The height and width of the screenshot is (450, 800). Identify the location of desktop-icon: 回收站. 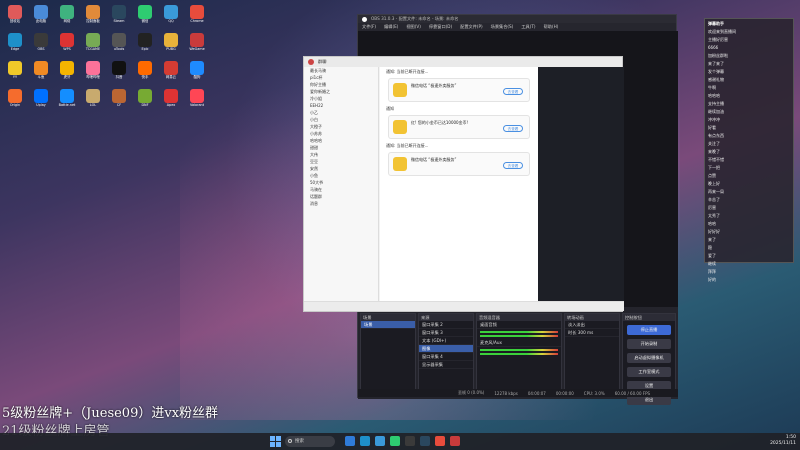
(15, 17).